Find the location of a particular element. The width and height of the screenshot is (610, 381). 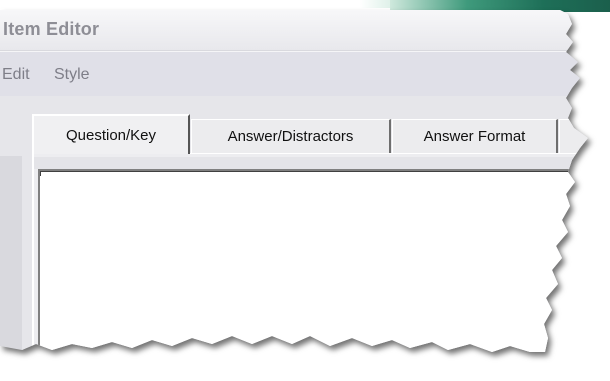

panel-top-strip is located at coordinates (311, 163).